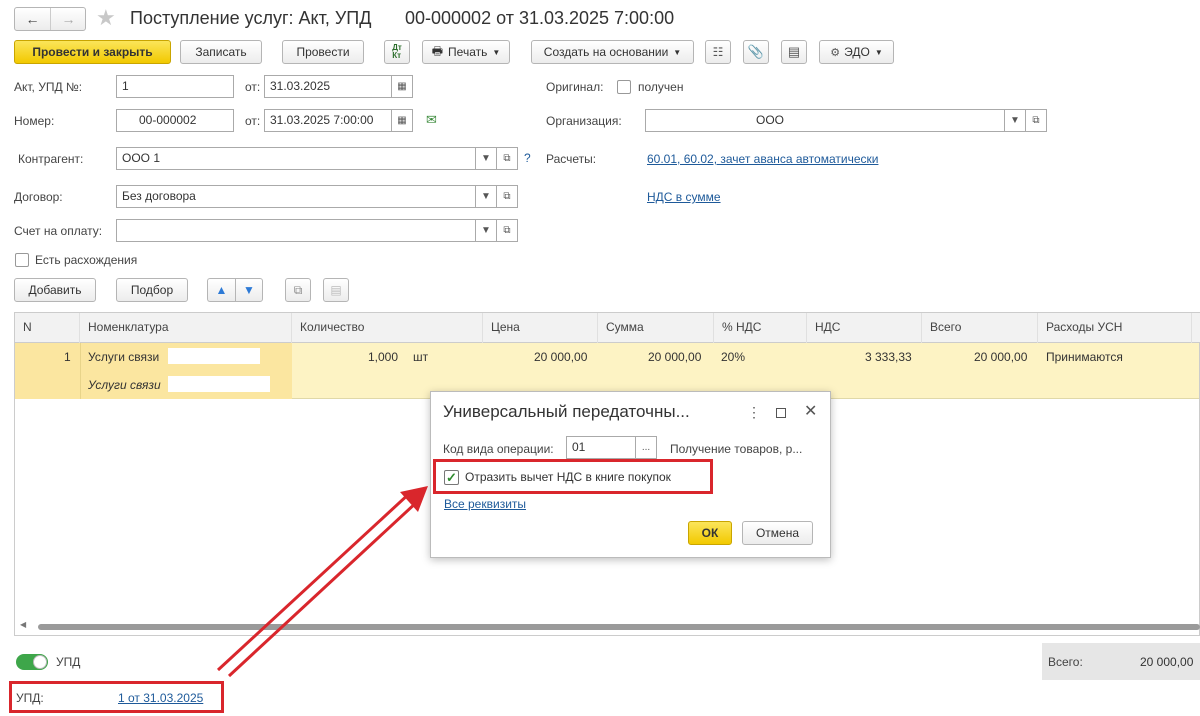 The width and height of the screenshot is (1200, 716). What do you see at coordinates (32, 662) in the screenshot?
I see `upd-toggle` at bounding box center [32, 662].